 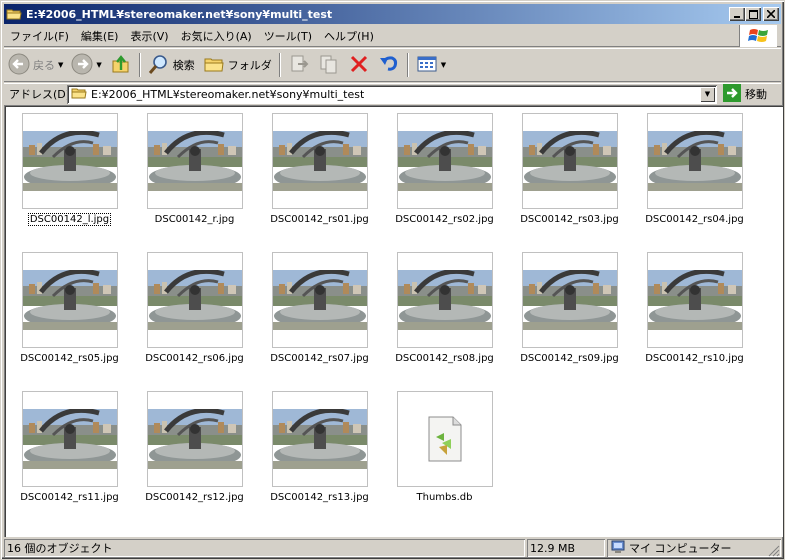 What do you see at coordinates (359, 65) in the screenshot?
I see `delete-button` at bounding box center [359, 65].